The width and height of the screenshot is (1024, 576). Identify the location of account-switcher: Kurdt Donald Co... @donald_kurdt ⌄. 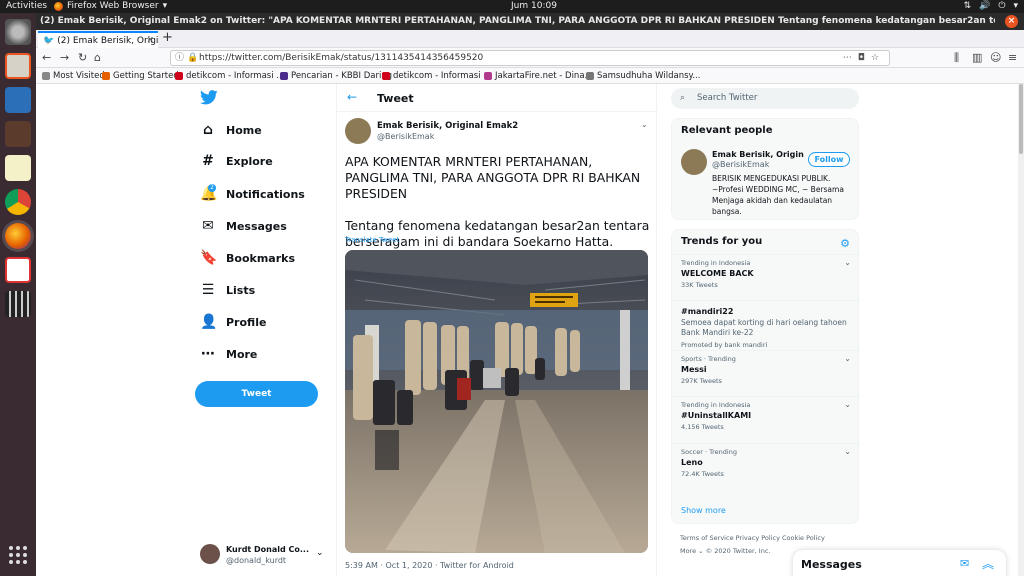
(265, 556).